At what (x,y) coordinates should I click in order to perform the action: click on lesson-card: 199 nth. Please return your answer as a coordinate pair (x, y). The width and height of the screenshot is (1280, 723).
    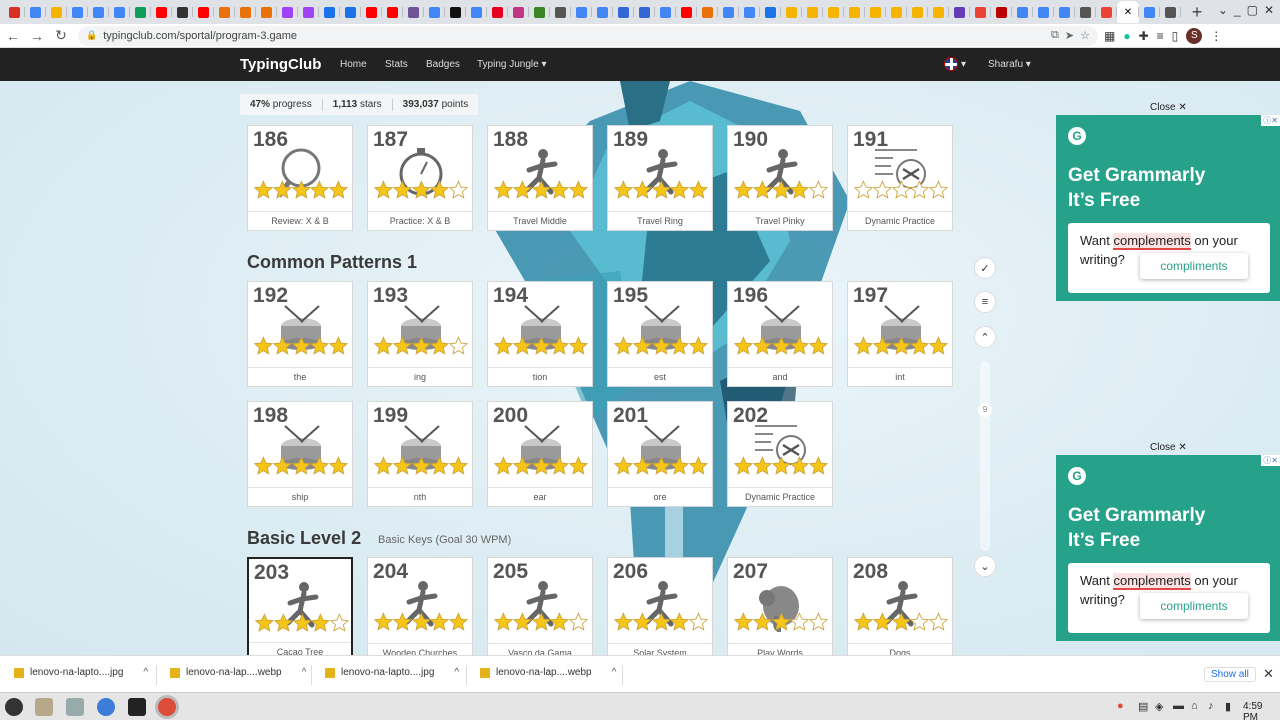
    Looking at the image, I should click on (420, 454).